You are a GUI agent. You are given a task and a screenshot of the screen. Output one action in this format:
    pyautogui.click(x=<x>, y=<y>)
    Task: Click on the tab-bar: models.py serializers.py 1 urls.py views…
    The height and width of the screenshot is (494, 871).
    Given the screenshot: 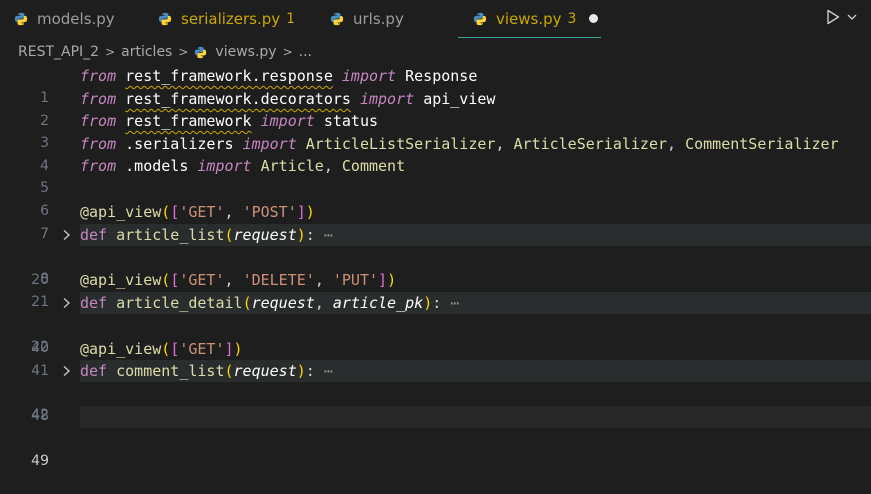 What is the action you would take?
    pyautogui.click(x=435, y=19)
    